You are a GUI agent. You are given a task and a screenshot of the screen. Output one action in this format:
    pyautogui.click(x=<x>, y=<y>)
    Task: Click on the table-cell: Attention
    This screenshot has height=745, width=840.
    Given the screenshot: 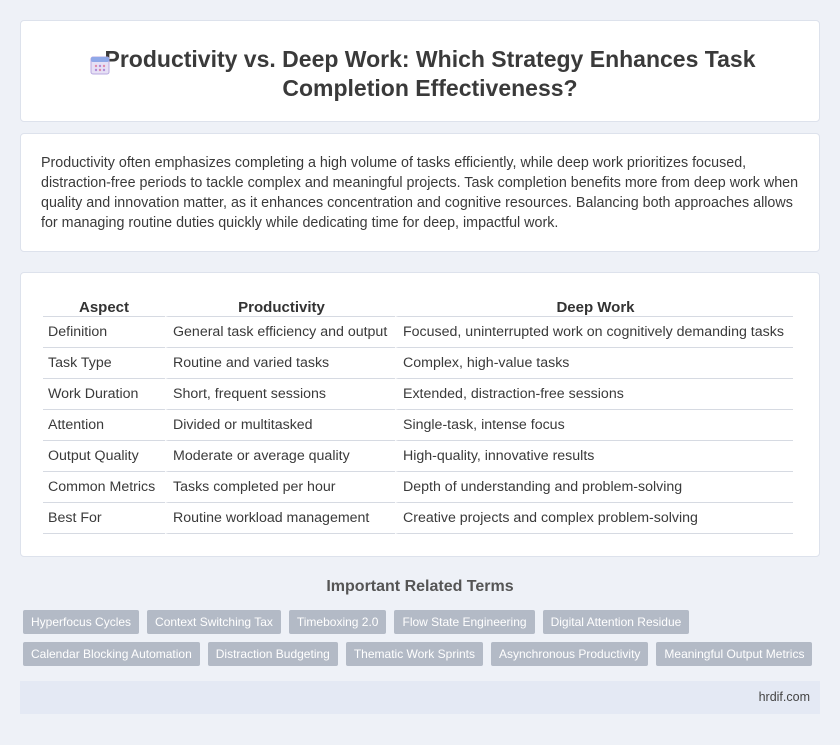 What is the action you would take?
    pyautogui.click(x=104, y=425)
    